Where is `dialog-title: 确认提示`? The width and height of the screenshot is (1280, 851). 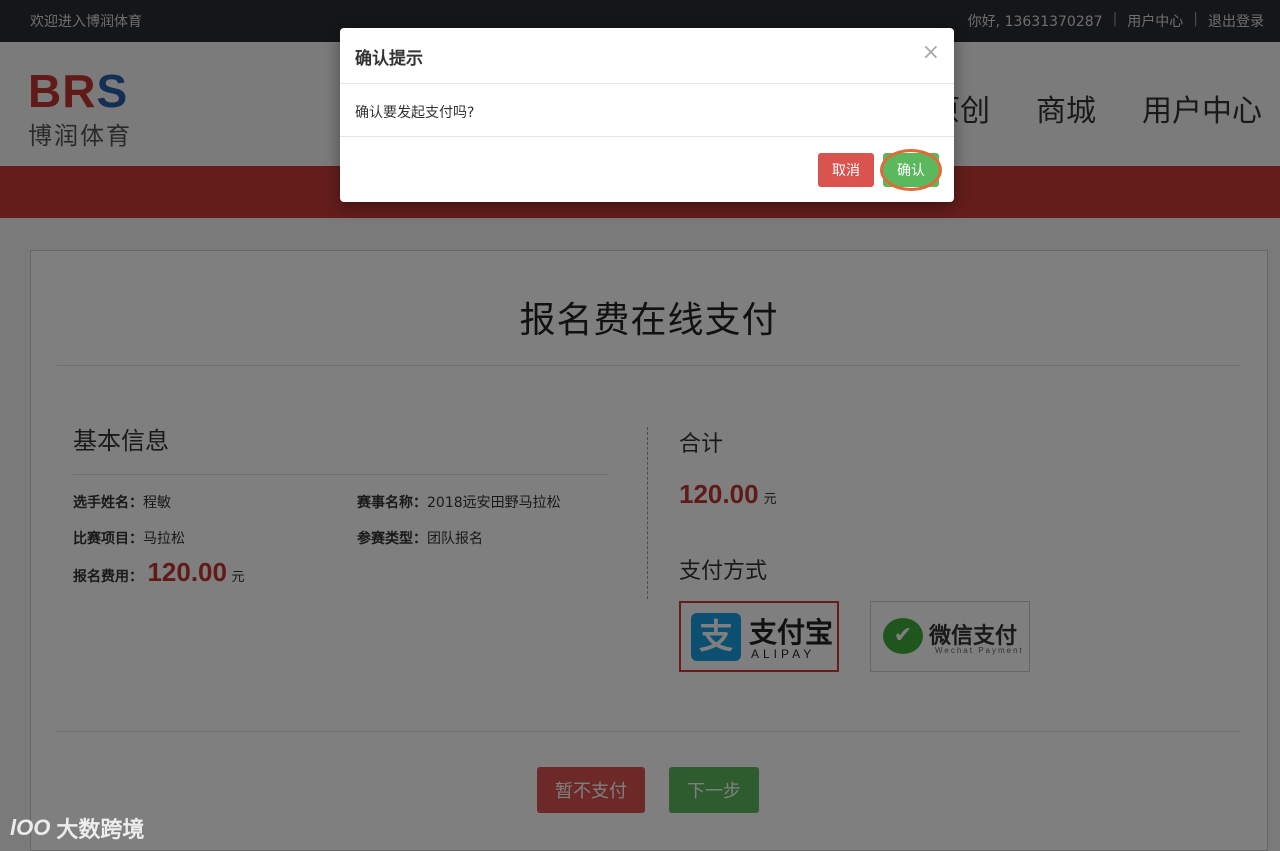
dialog-title: 确认提示 is located at coordinates (389, 59).